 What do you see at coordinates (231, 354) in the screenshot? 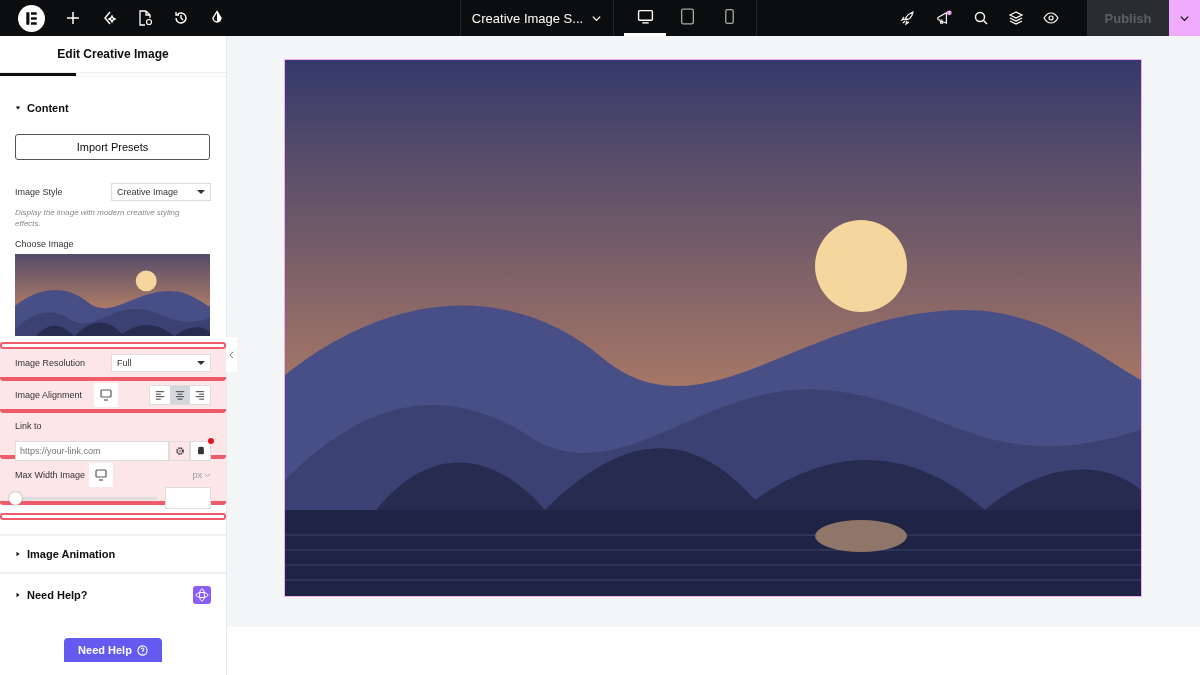
I see `chevron-left-icon` at bounding box center [231, 354].